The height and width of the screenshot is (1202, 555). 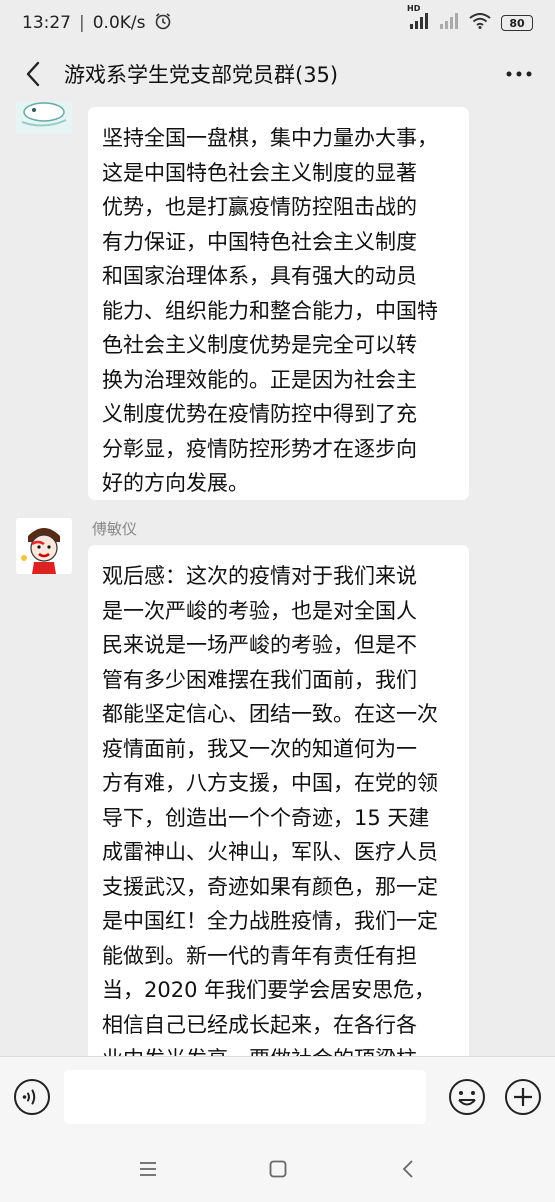 I want to click on network-type: HD, so click(x=414, y=8).